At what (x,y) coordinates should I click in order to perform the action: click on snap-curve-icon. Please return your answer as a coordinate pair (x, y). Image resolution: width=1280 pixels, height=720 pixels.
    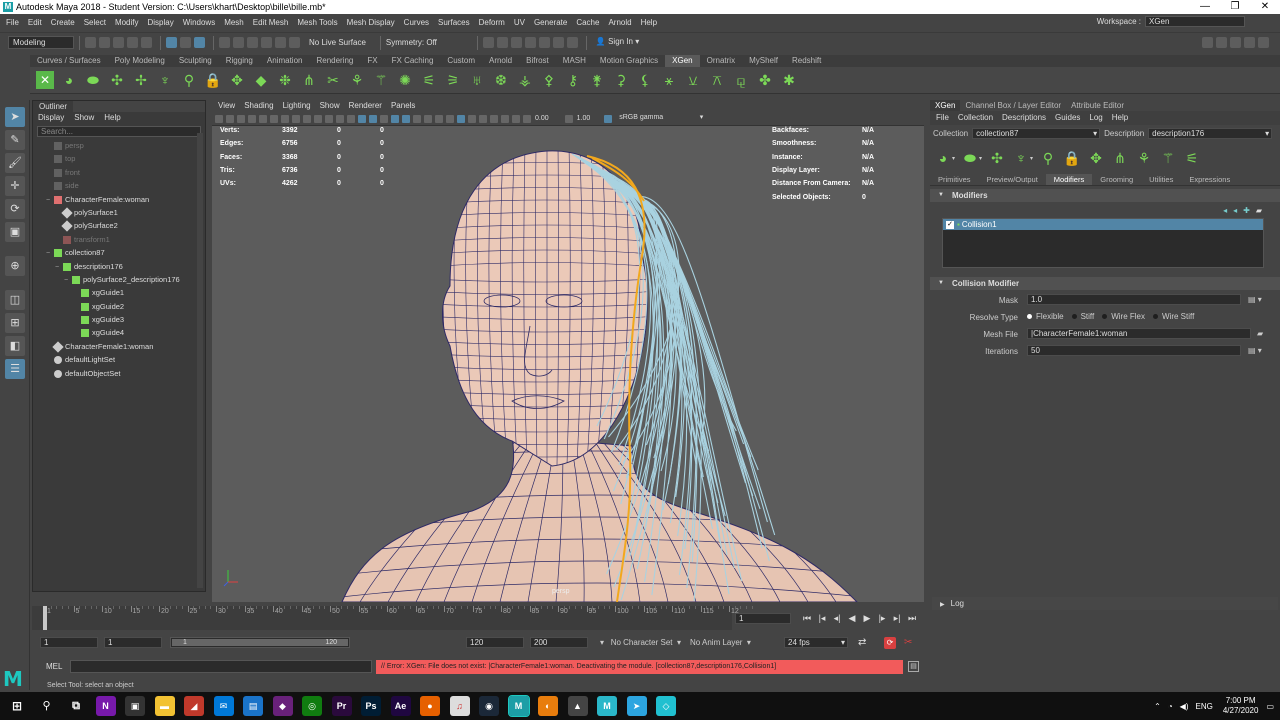
    Looking at the image, I should click on (238, 42).